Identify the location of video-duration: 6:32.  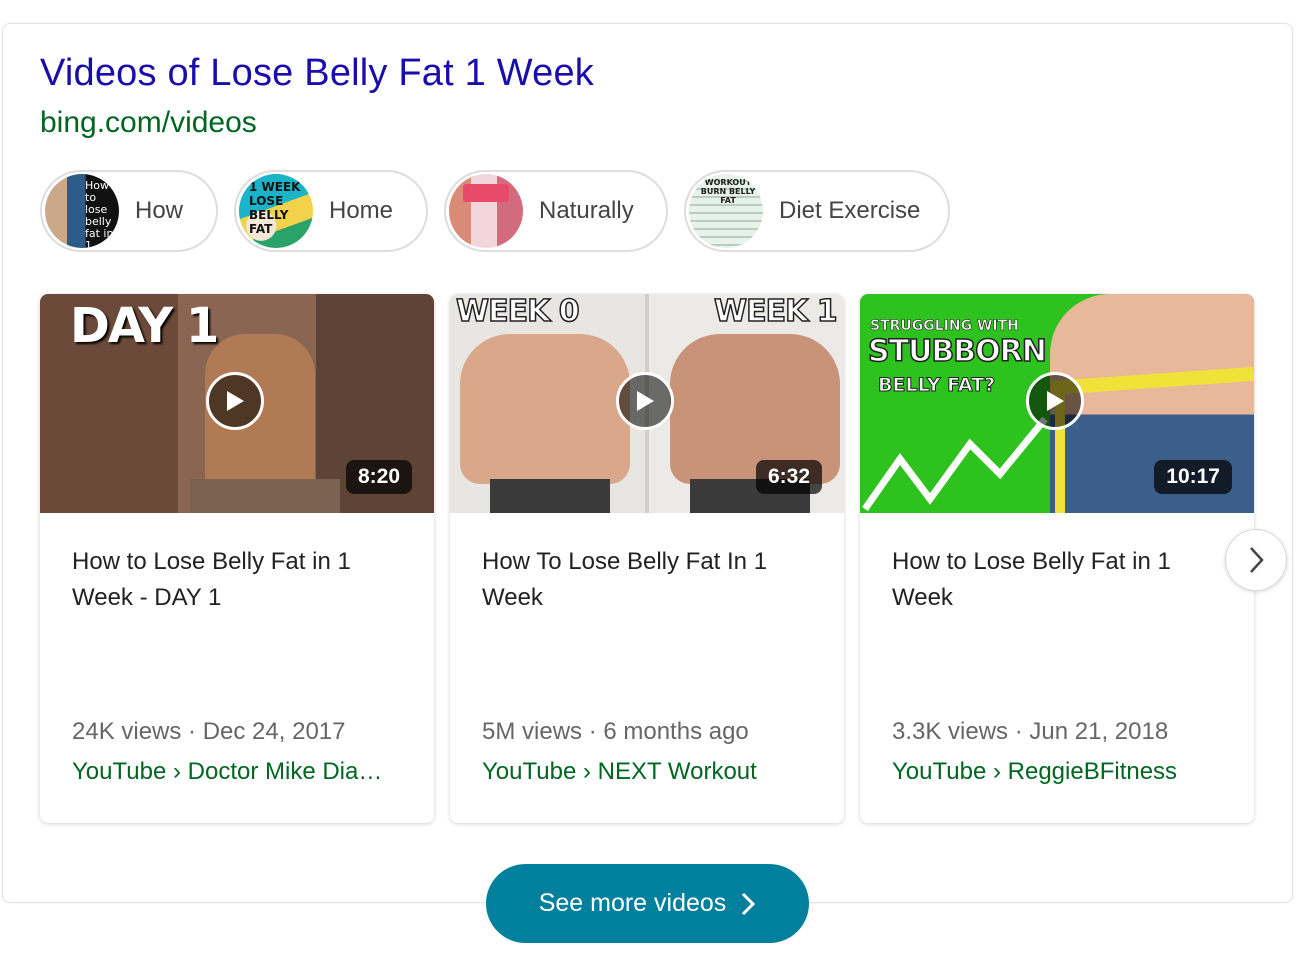
(788, 477).